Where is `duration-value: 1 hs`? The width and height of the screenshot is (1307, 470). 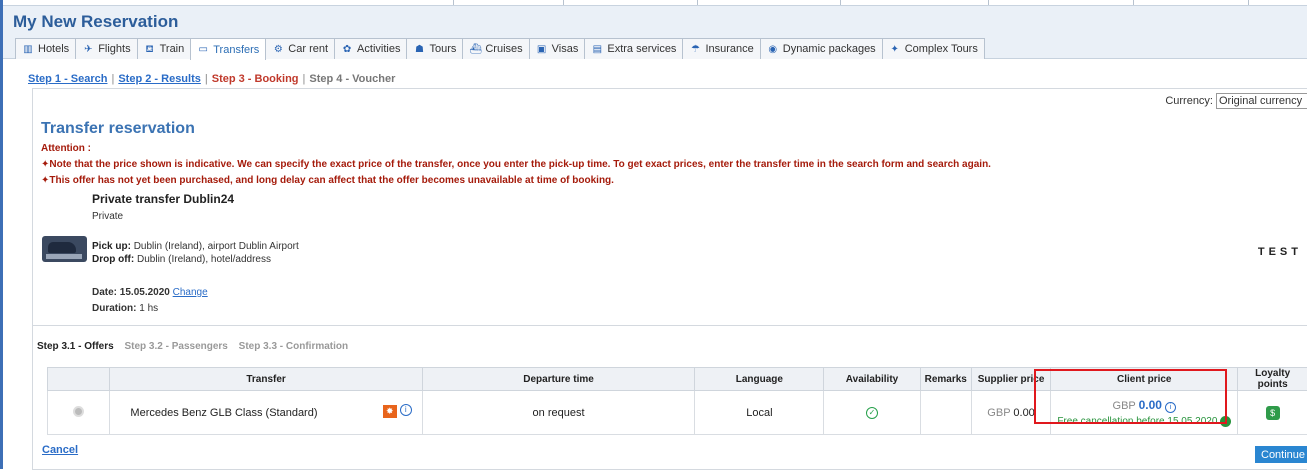 duration-value: 1 hs is located at coordinates (148, 308).